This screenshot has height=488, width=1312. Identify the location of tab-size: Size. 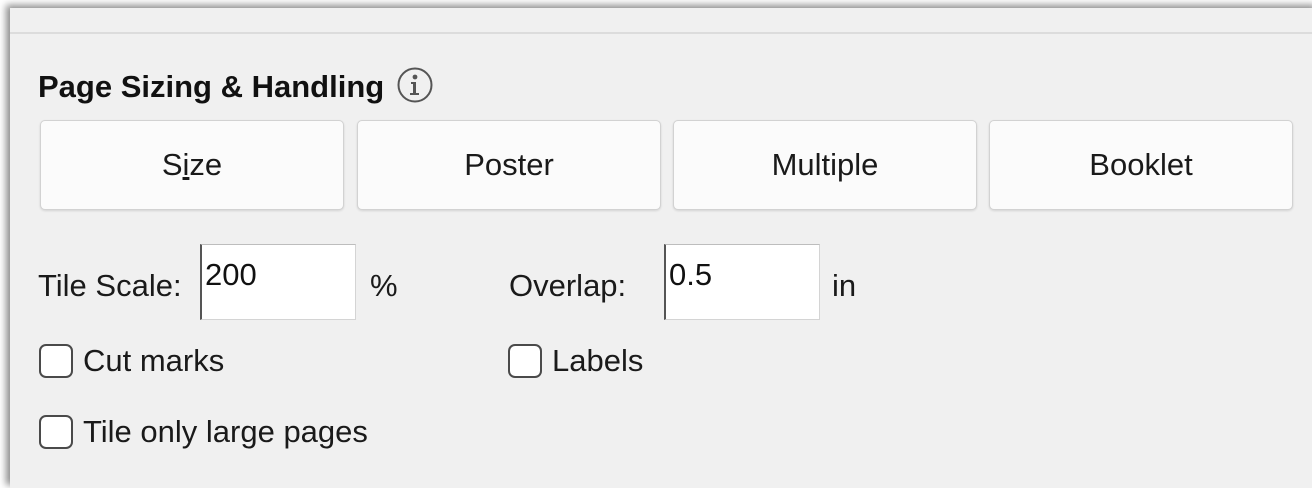
(192, 165).